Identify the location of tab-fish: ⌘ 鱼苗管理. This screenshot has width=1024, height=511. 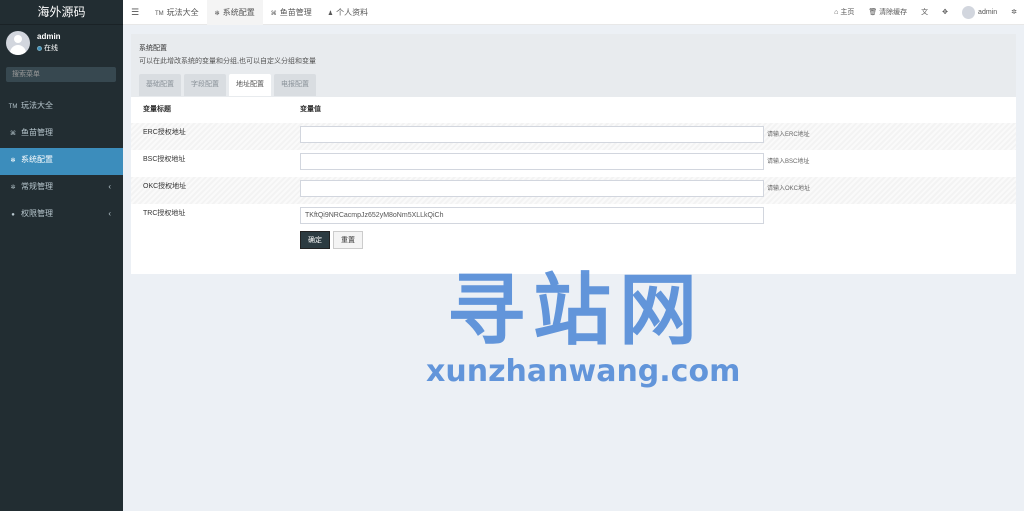
(291, 12).